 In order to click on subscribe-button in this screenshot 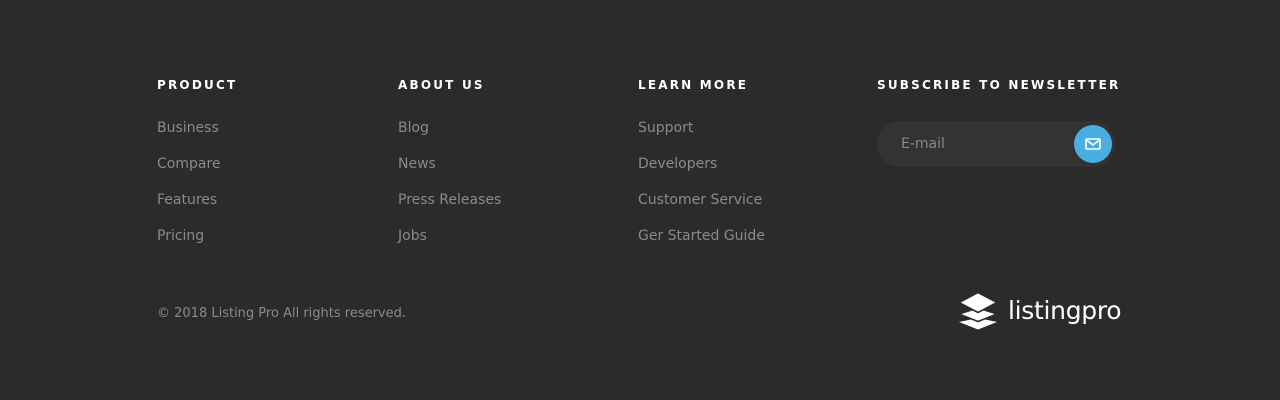, I will do `click(1093, 144)`.